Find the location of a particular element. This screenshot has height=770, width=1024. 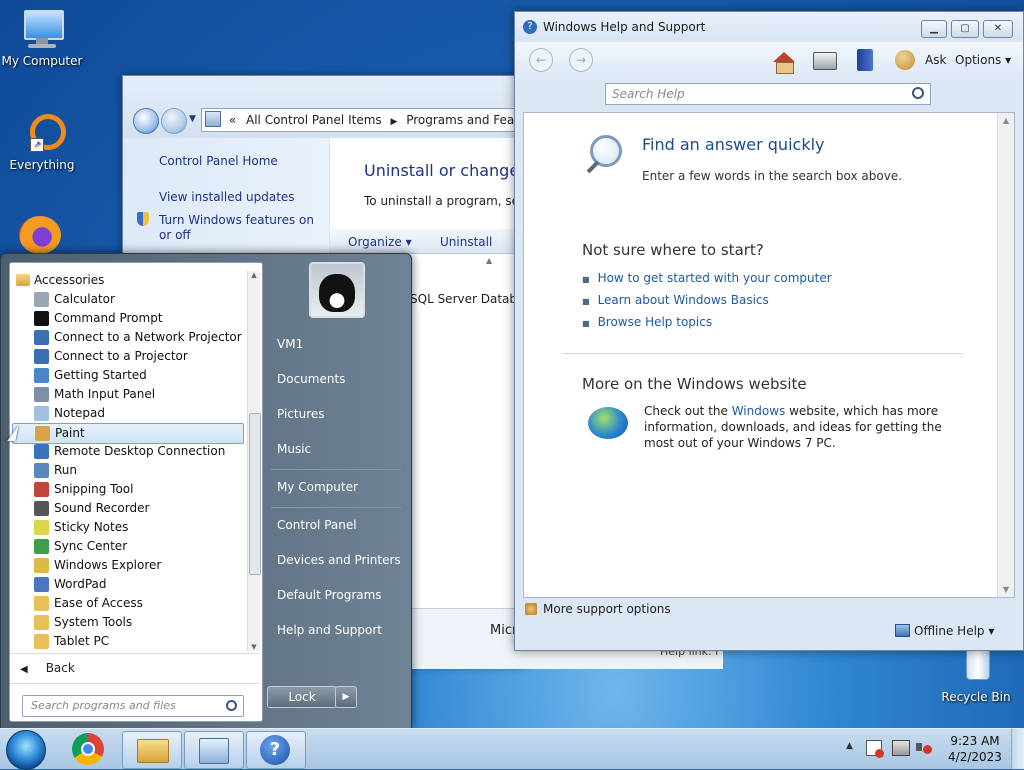

action-center-icon is located at coordinates (875, 749).